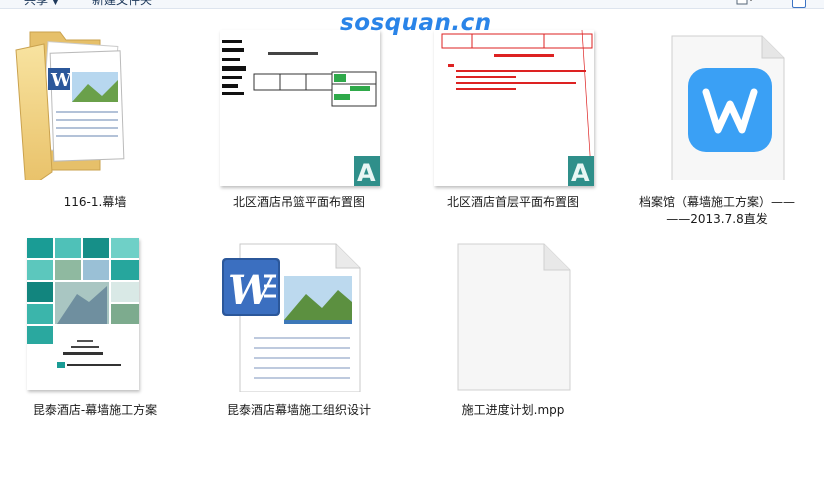 The width and height of the screenshot is (824, 488). What do you see at coordinates (799, 4) in the screenshot?
I see `help-icon` at bounding box center [799, 4].